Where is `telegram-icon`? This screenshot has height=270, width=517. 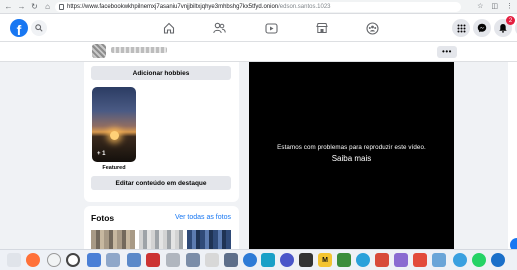 telegram-icon is located at coordinates (363, 260).